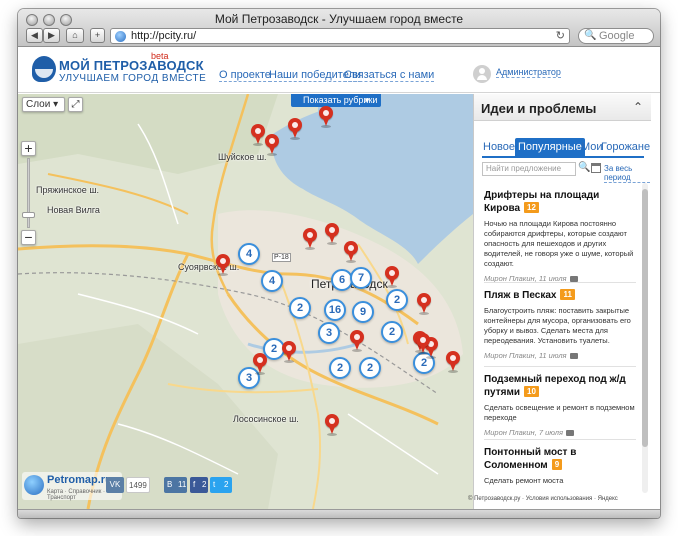 This screenshot has height=536, width=678. I want to click on address-bar: http://pcity.ru/ ↻, so click(340, 36).